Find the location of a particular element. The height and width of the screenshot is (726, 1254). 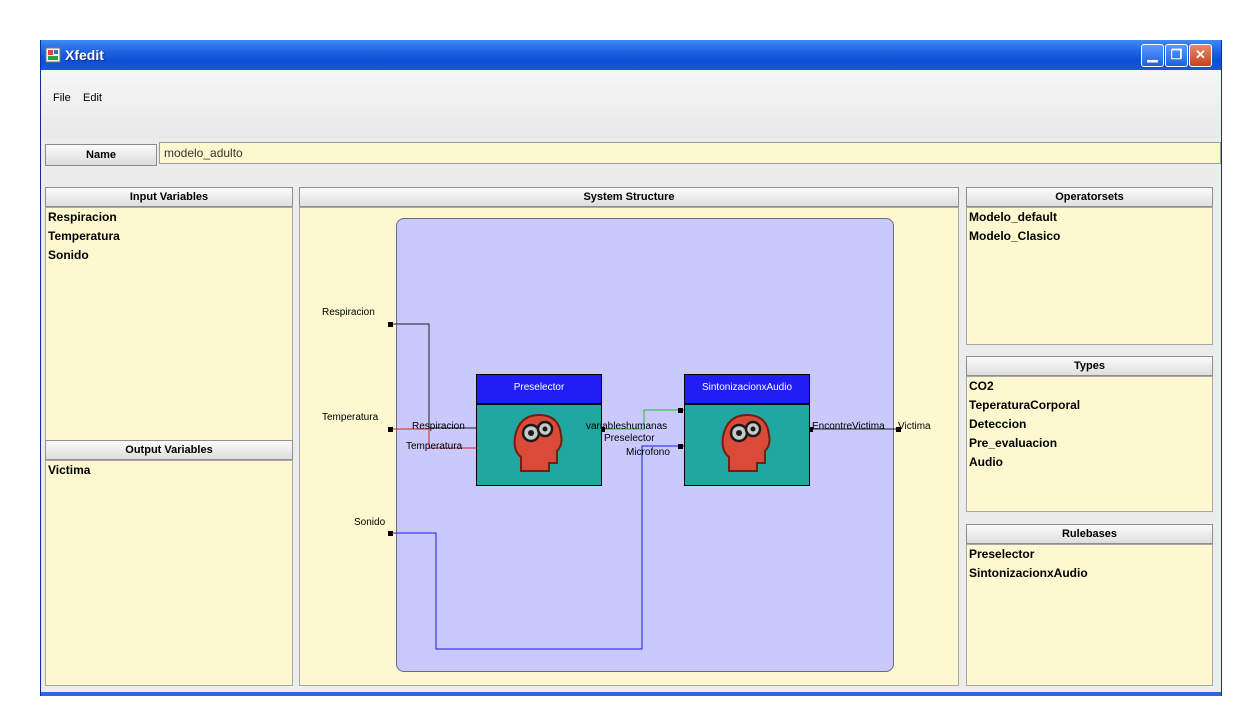

input-variables-header: Input Variables is located at coordinates (169, 197).